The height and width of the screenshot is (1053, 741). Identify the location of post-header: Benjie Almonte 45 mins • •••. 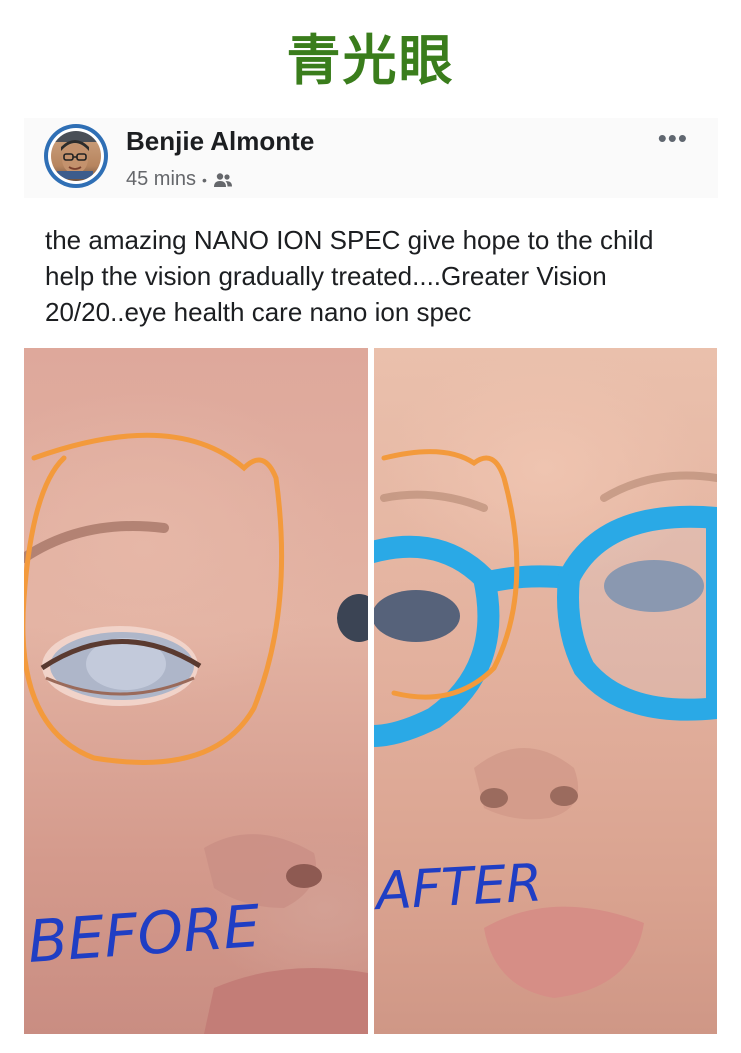
(371, 158).